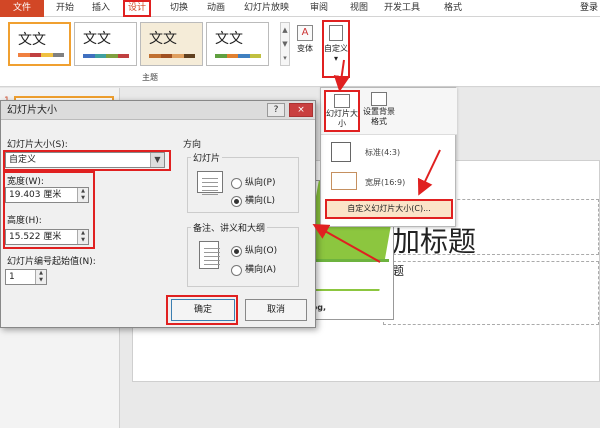  What do you see at coordinates (319, 8) in the screenshot?
I see `tab-review: 审阅` at bounding box center [319, 8].